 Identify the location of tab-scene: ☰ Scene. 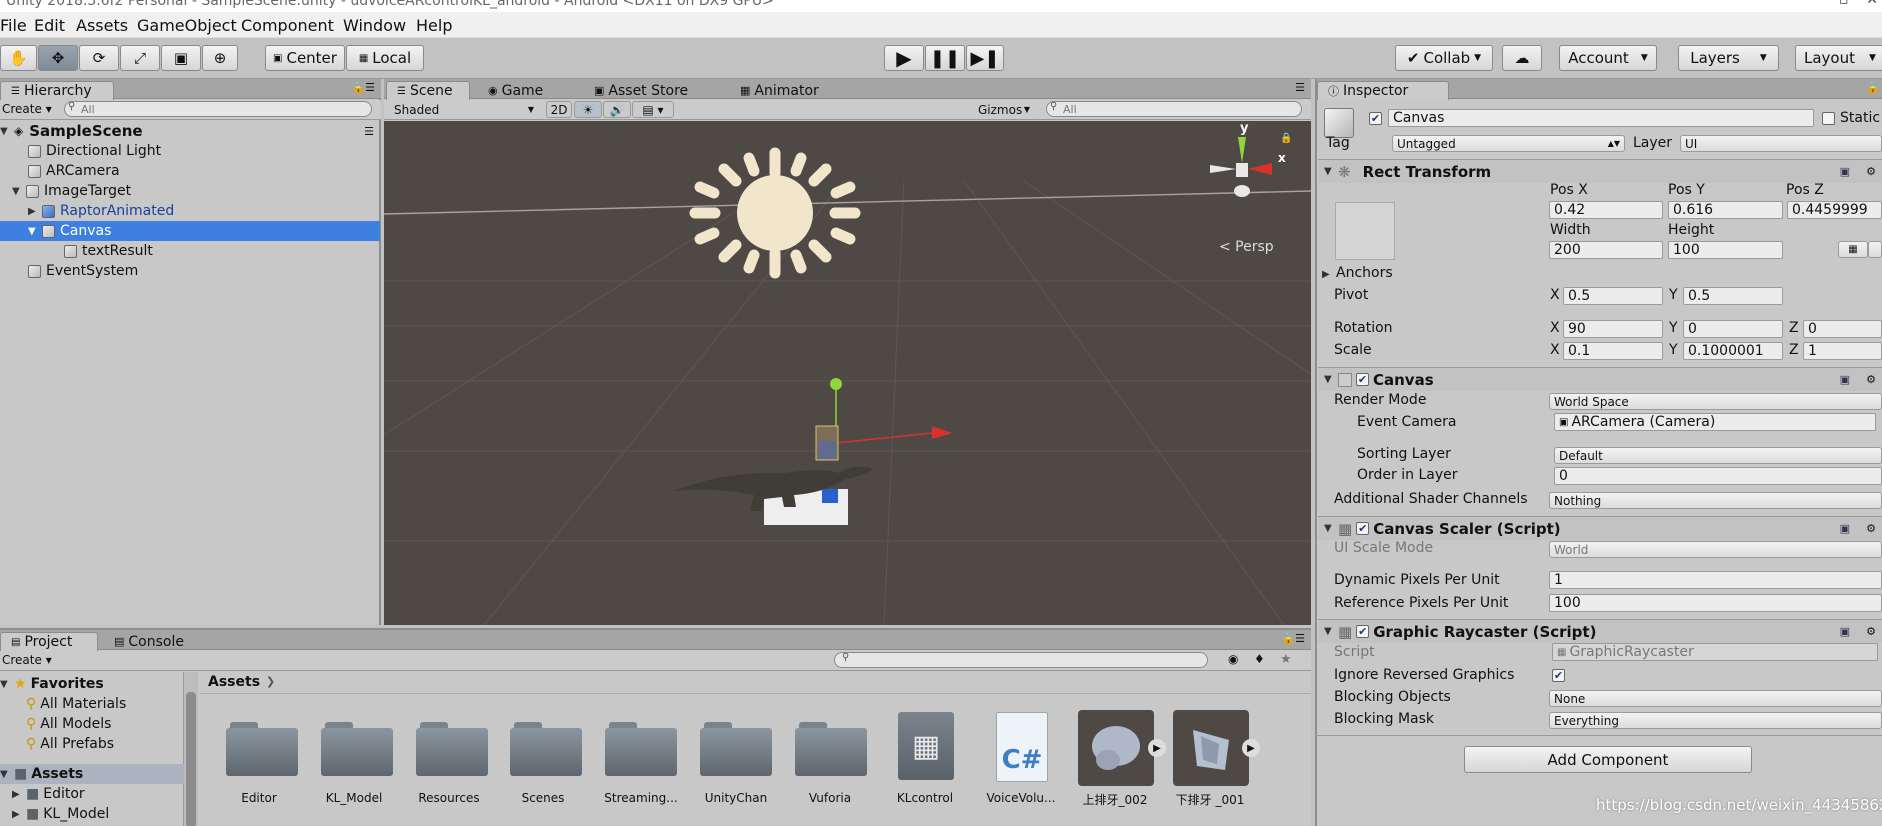
(428, 90).